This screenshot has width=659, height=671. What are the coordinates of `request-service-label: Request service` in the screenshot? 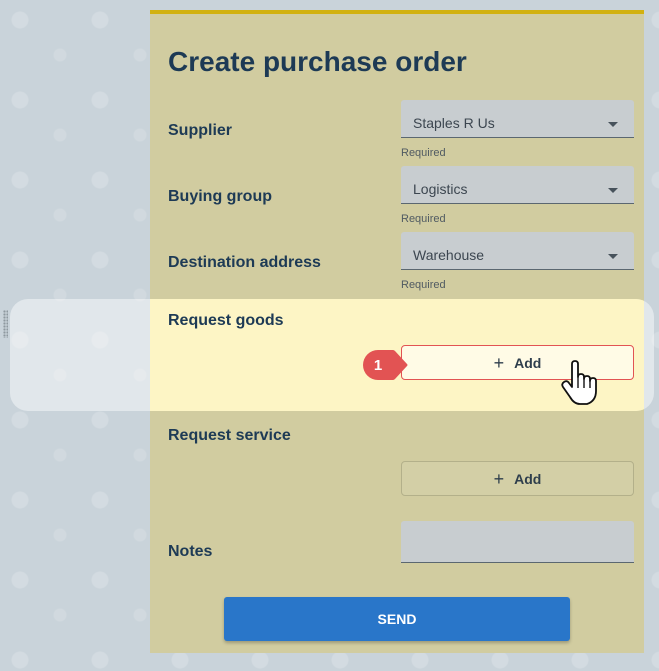 It's located at (229, 435).